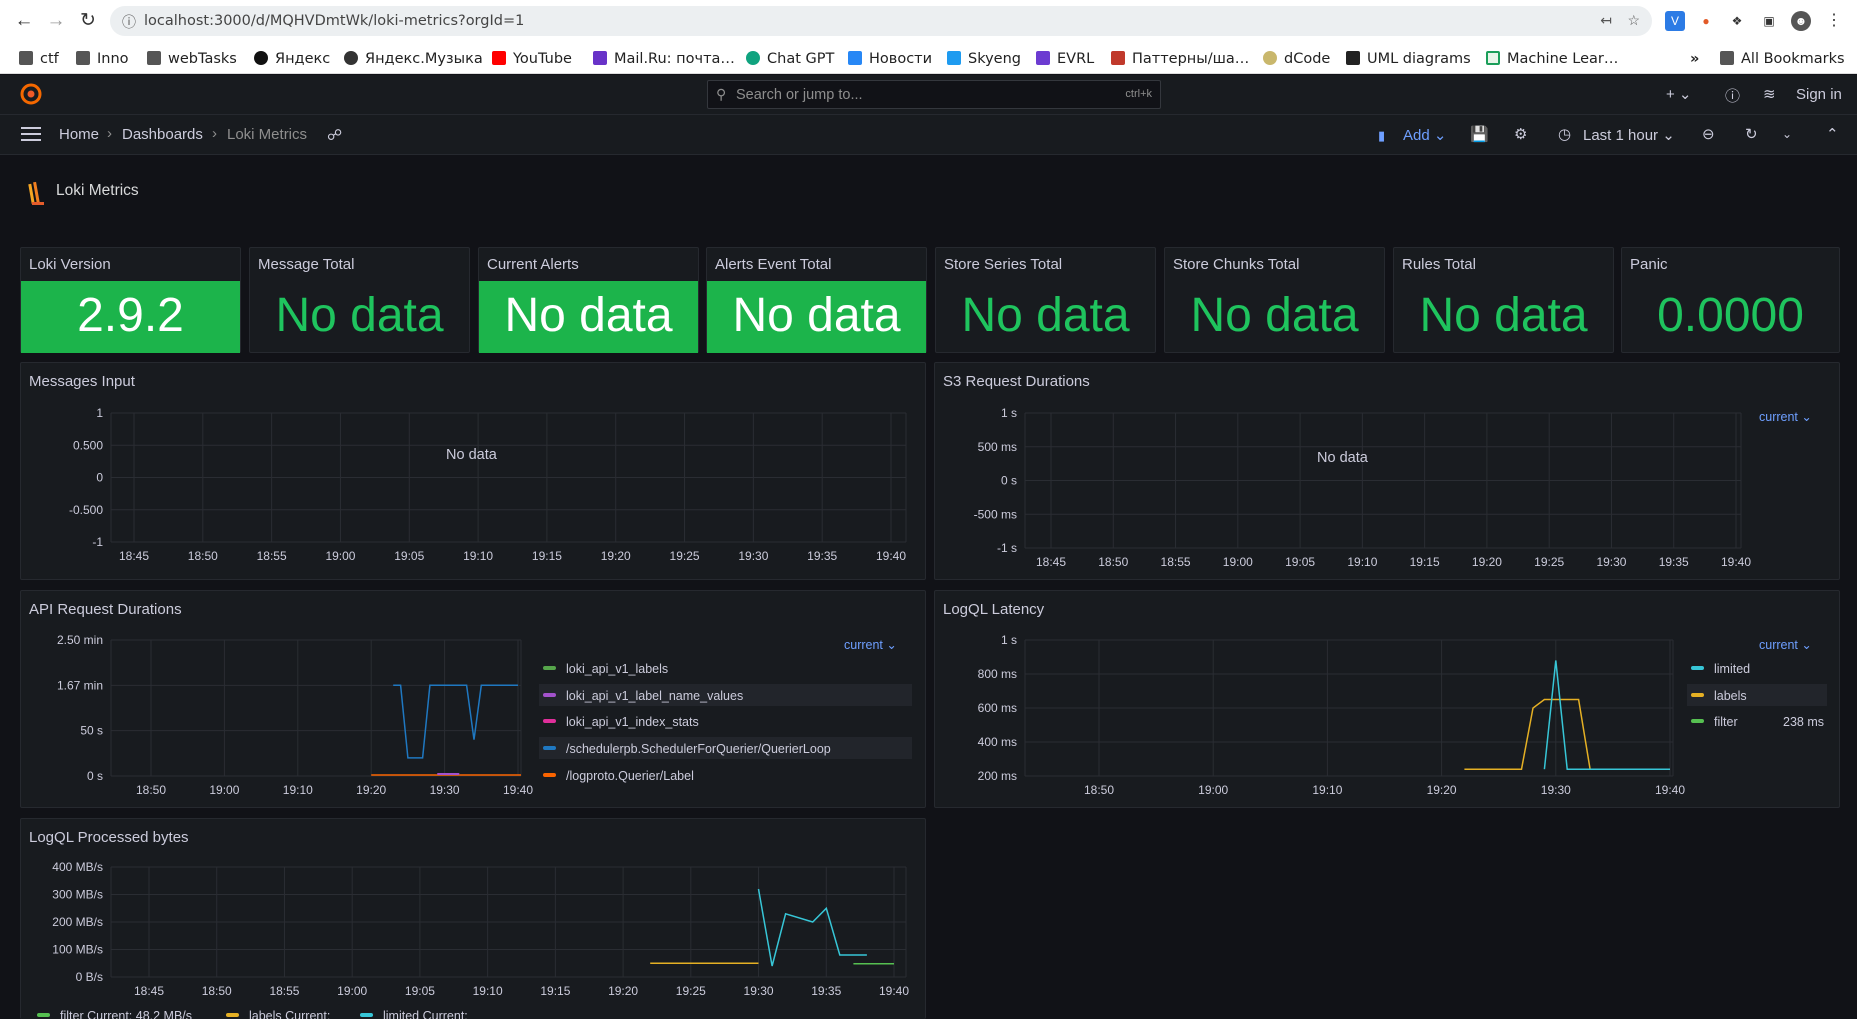 This screenshot has height=1019, width=1857. I want to click on legend-value: Current:, so click(445, 1014).